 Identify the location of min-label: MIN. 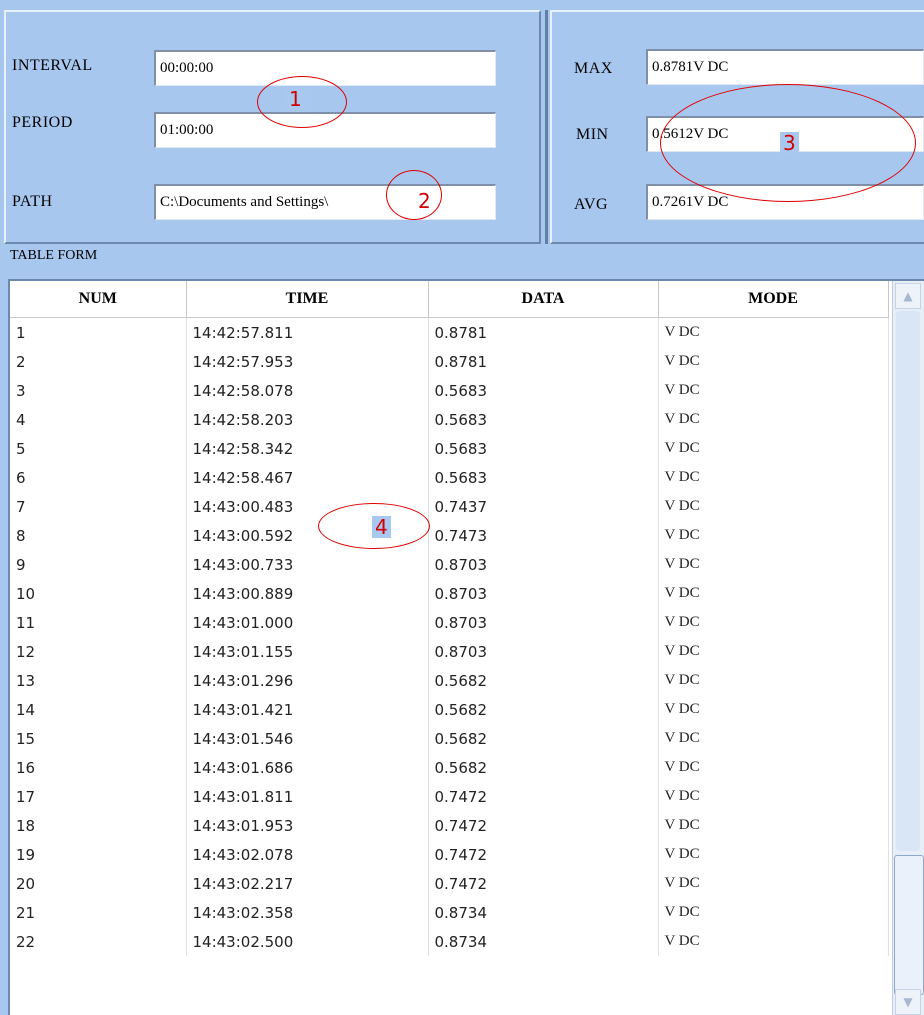
(592, 134).